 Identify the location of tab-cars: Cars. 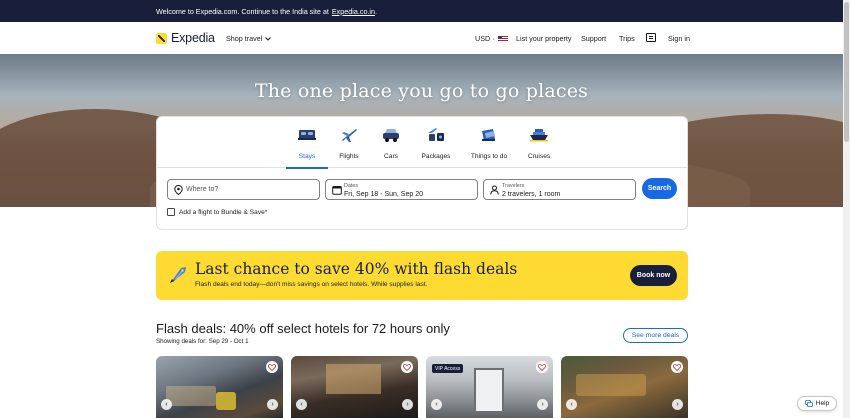
(391, 142).